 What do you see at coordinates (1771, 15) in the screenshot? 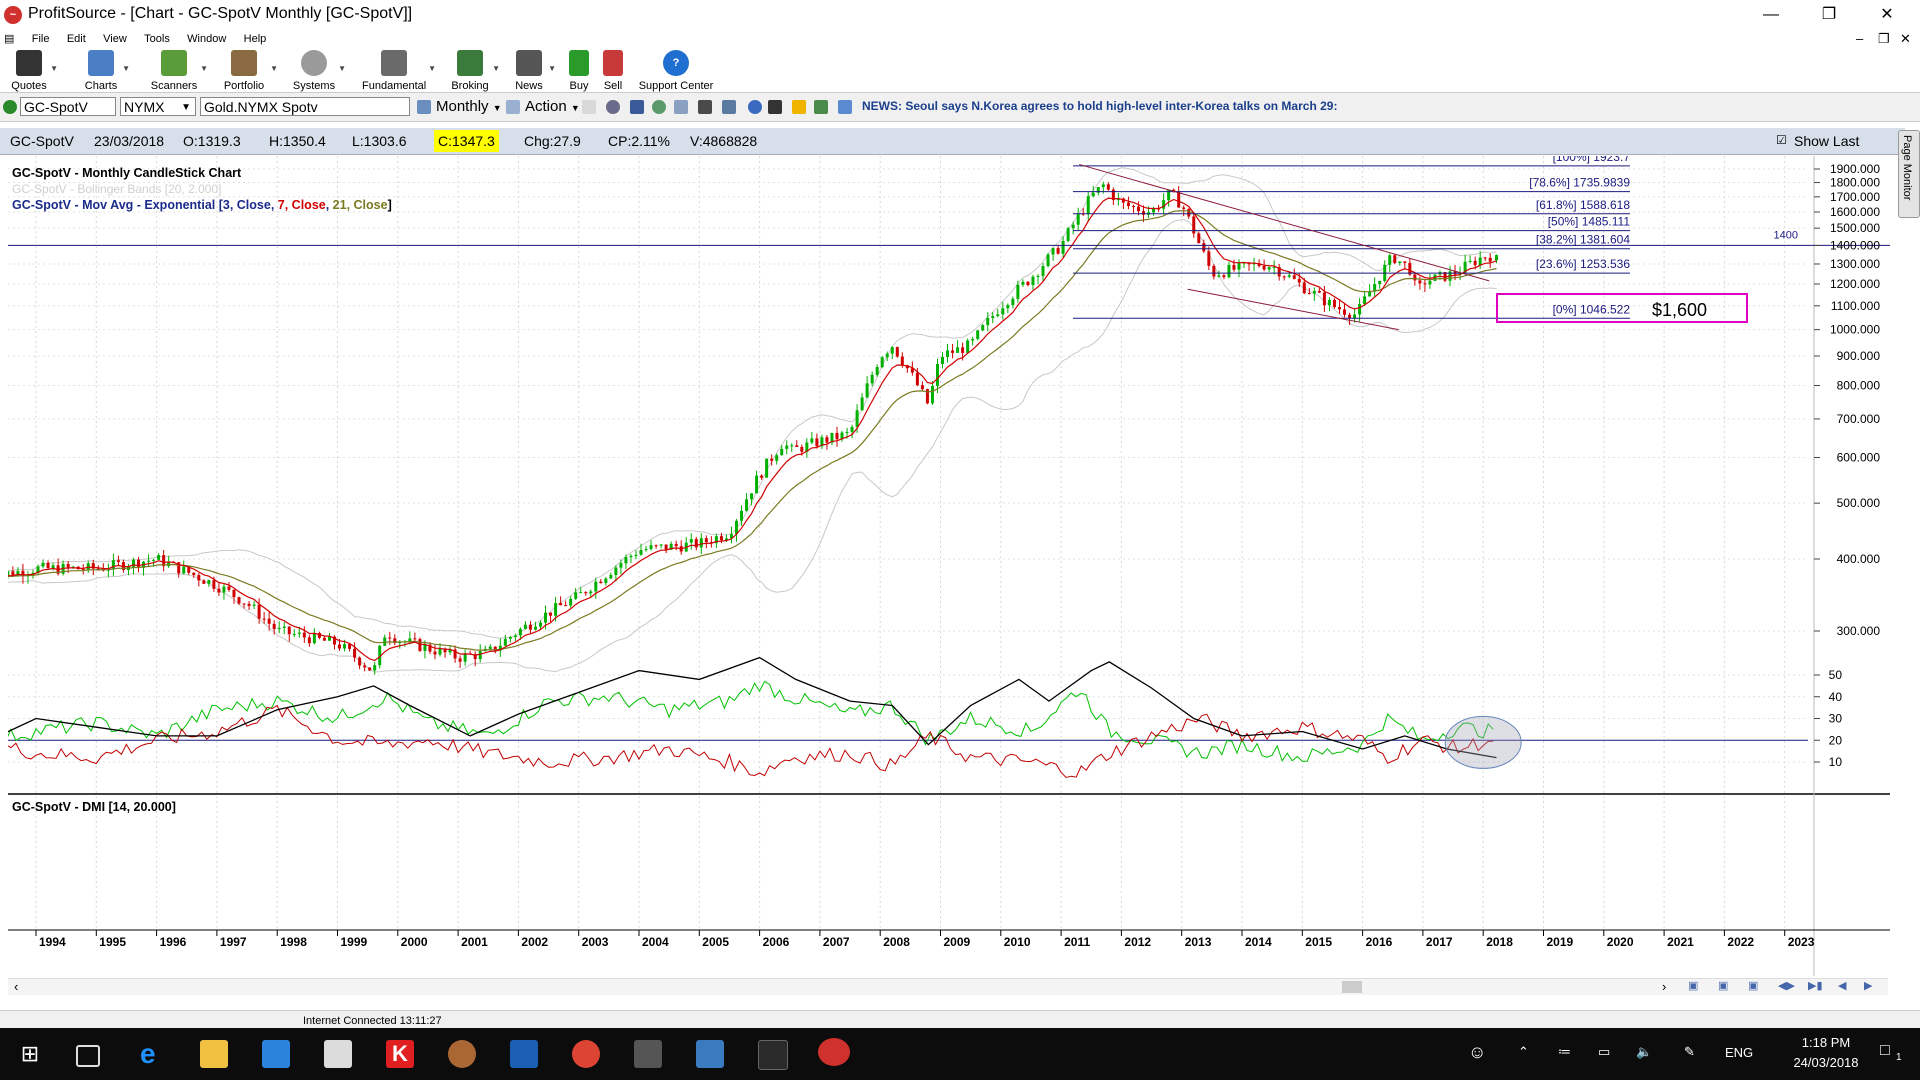
I see `minimize-button: —` at bounding box center [1771, 15].